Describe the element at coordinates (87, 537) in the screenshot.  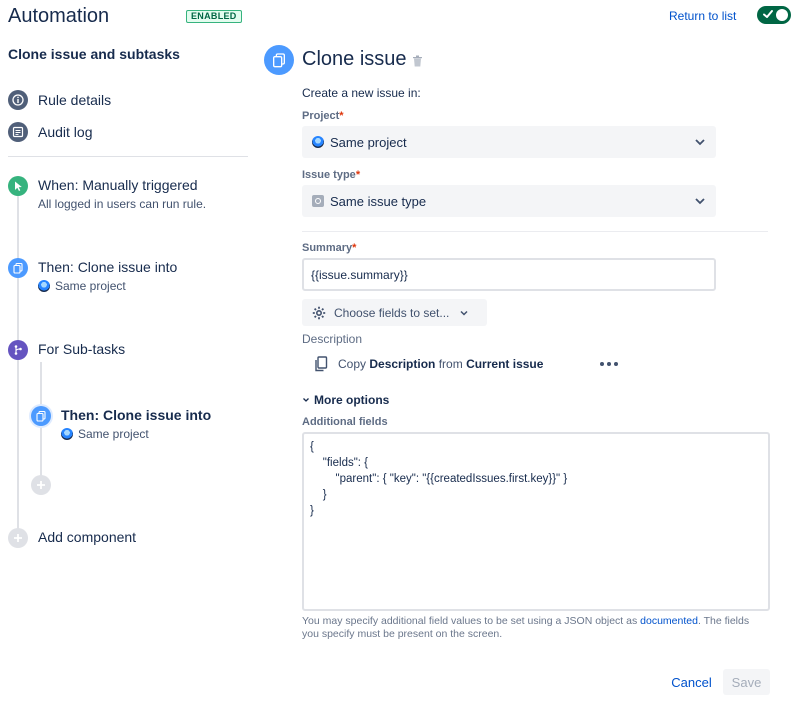
I see `add-component-label: Add component` at that location.